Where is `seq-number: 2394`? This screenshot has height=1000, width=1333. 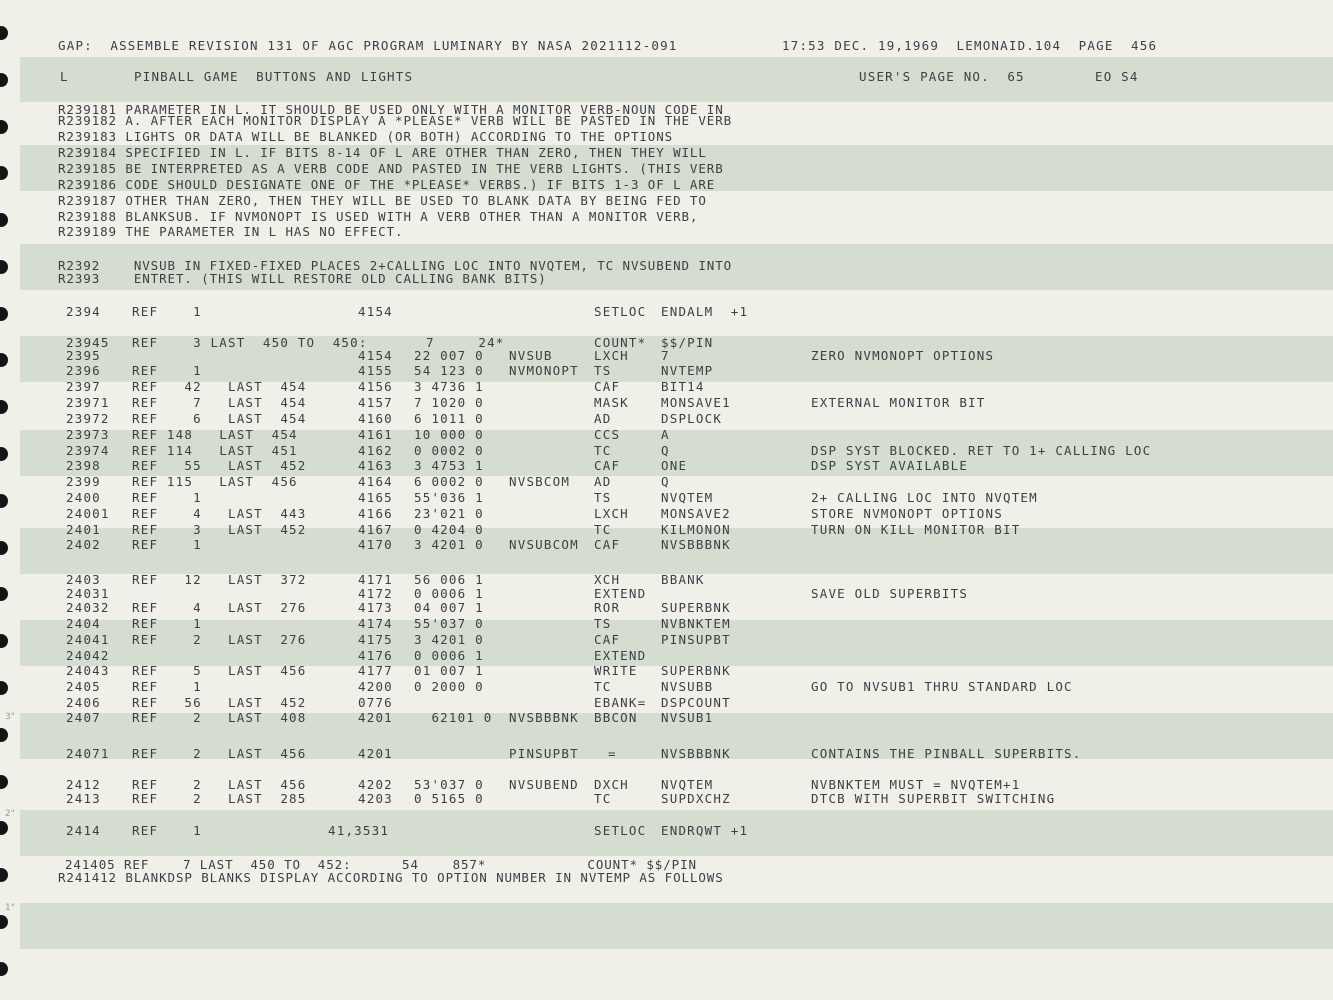
seq-number: 2394 is located at coordinates (83, 311).